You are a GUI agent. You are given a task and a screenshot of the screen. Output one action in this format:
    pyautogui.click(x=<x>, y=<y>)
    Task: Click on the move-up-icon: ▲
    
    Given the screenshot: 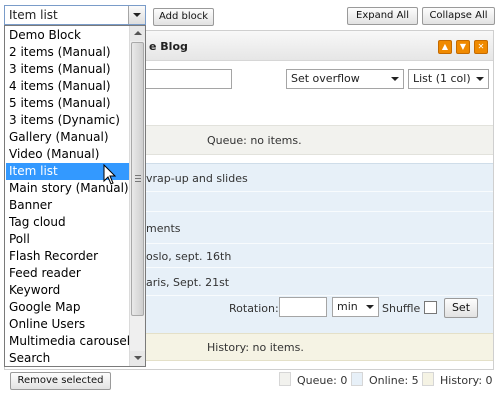 What is the action you would take?
    pyautogui.click(x=445, y=47)
    